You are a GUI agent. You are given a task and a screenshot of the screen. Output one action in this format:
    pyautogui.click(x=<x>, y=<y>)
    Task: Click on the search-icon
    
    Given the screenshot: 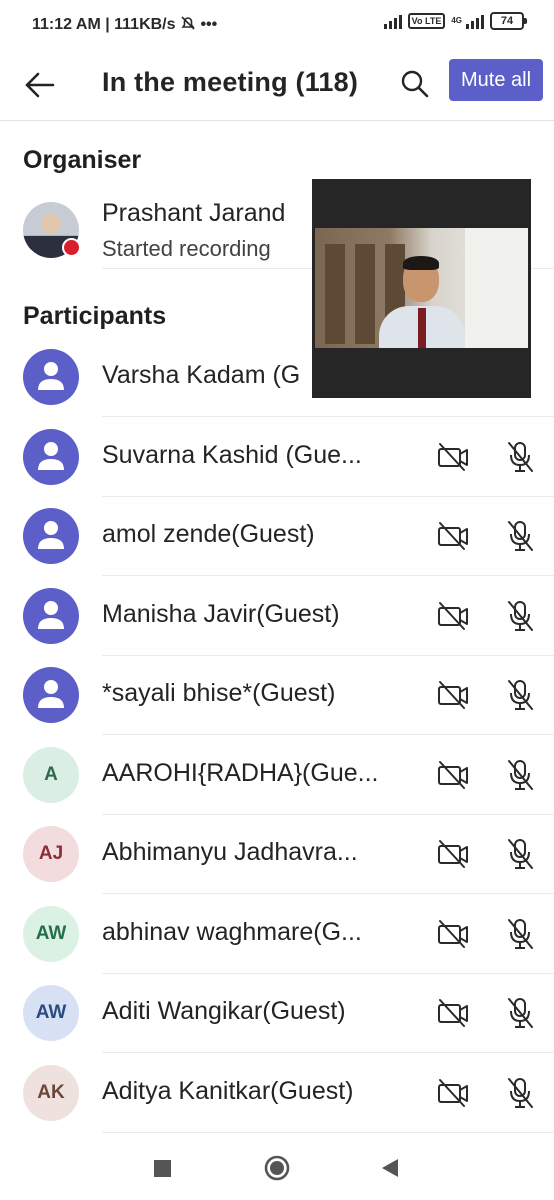 What is the action you would take?
    pyautogui.click(x=415, y=84)
    